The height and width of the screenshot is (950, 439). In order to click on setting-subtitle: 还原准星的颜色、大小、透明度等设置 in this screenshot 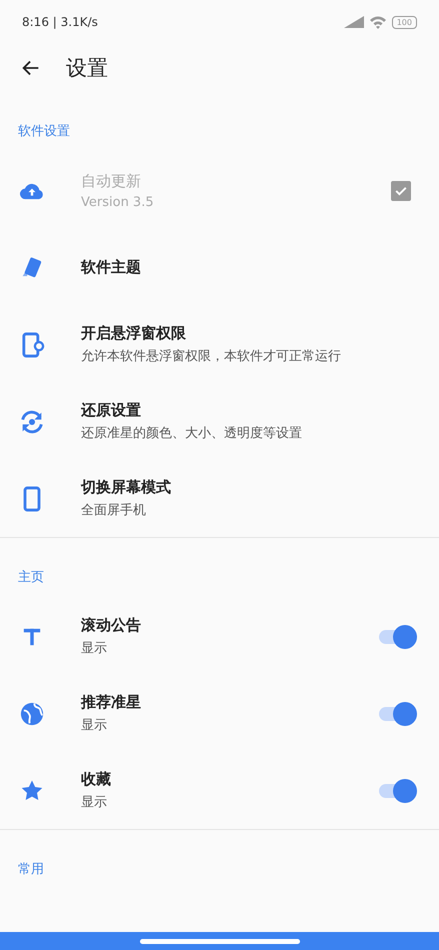, I will do `click(192, 433)`.